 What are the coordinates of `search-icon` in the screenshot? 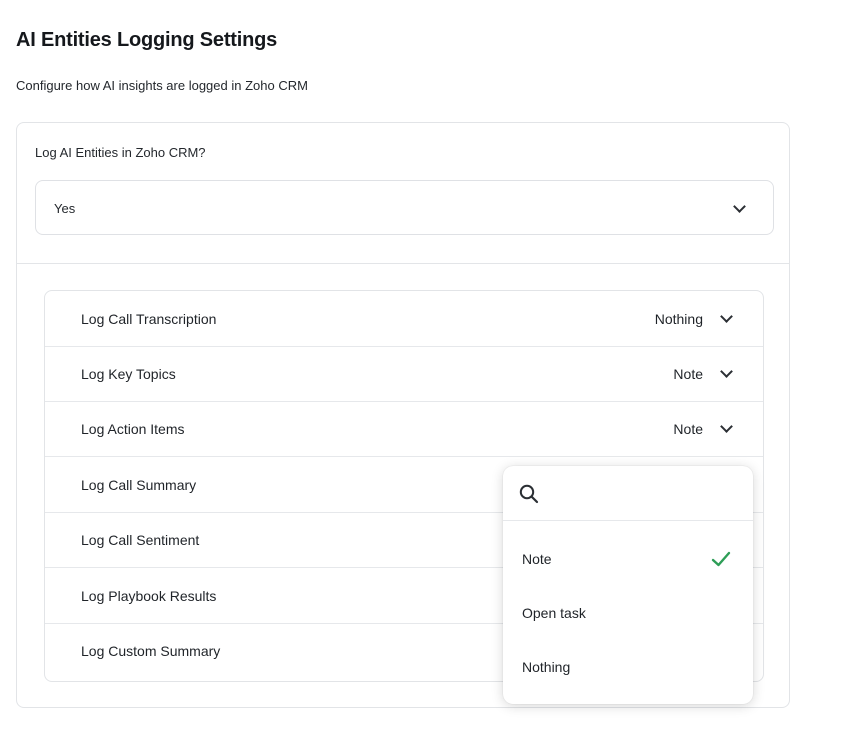 It's located at (529, 494).